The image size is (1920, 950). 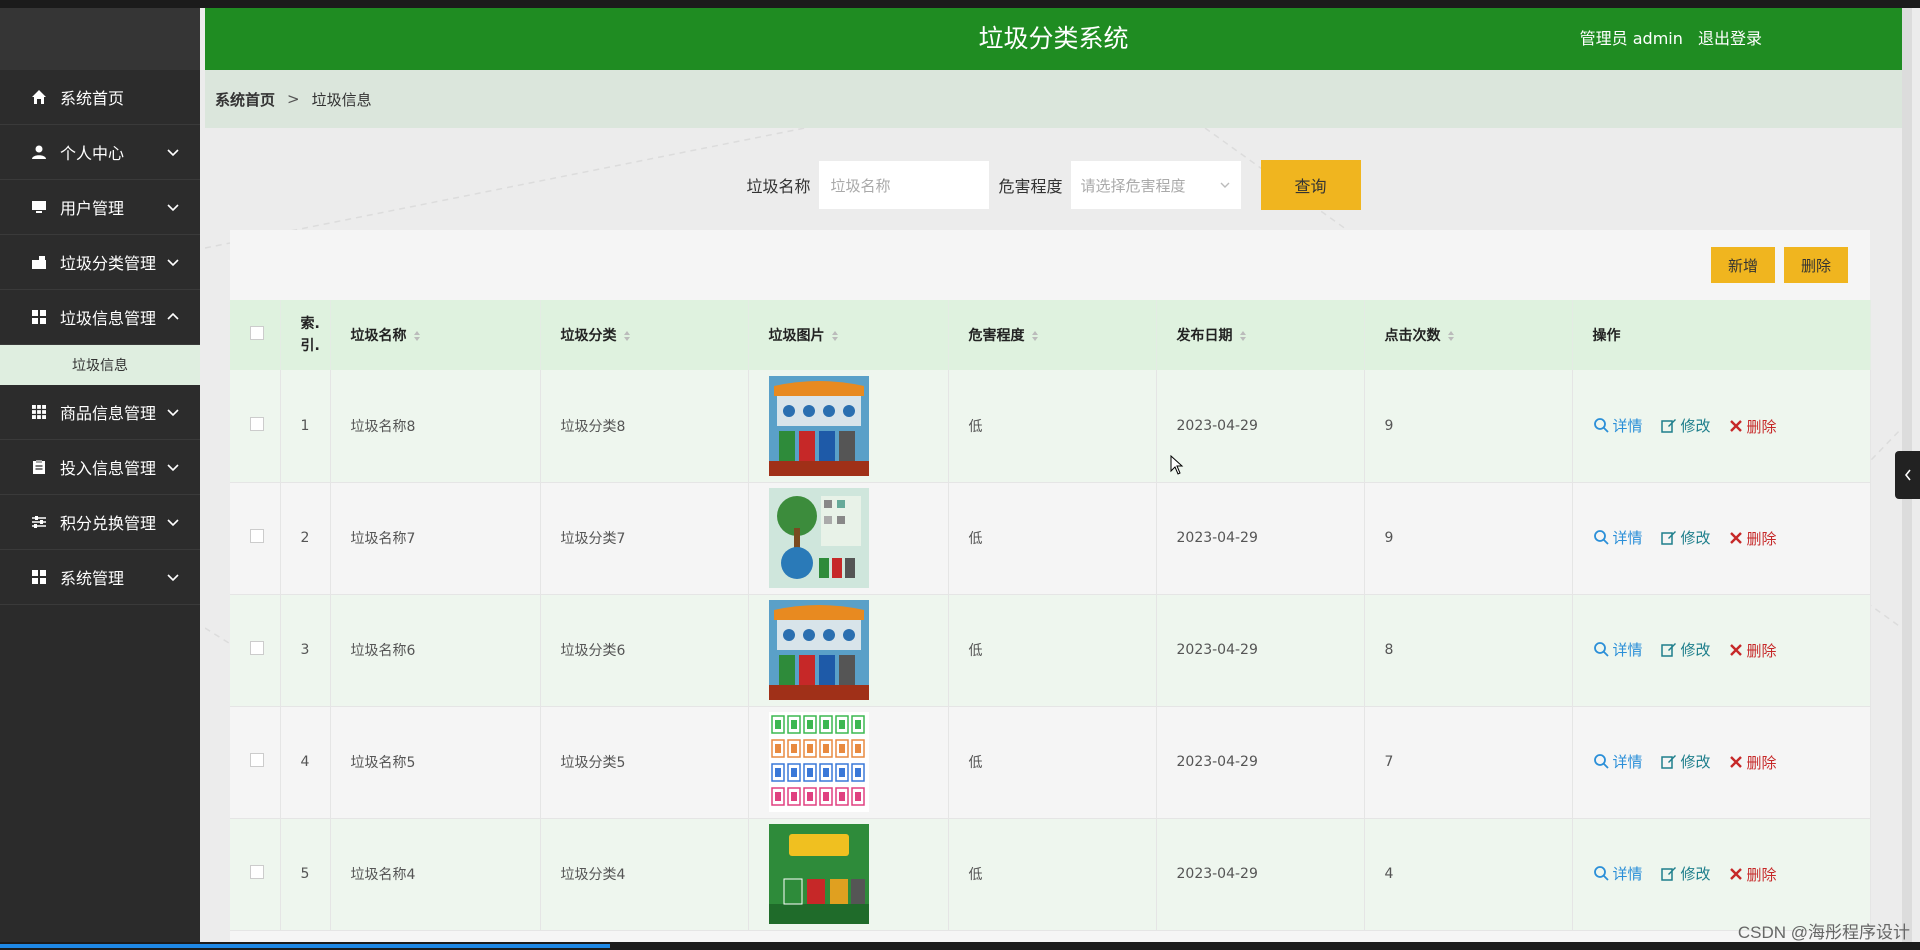 I want to click on sidebar-item-goods: 商品信息管理, so click(x=100, y=412).